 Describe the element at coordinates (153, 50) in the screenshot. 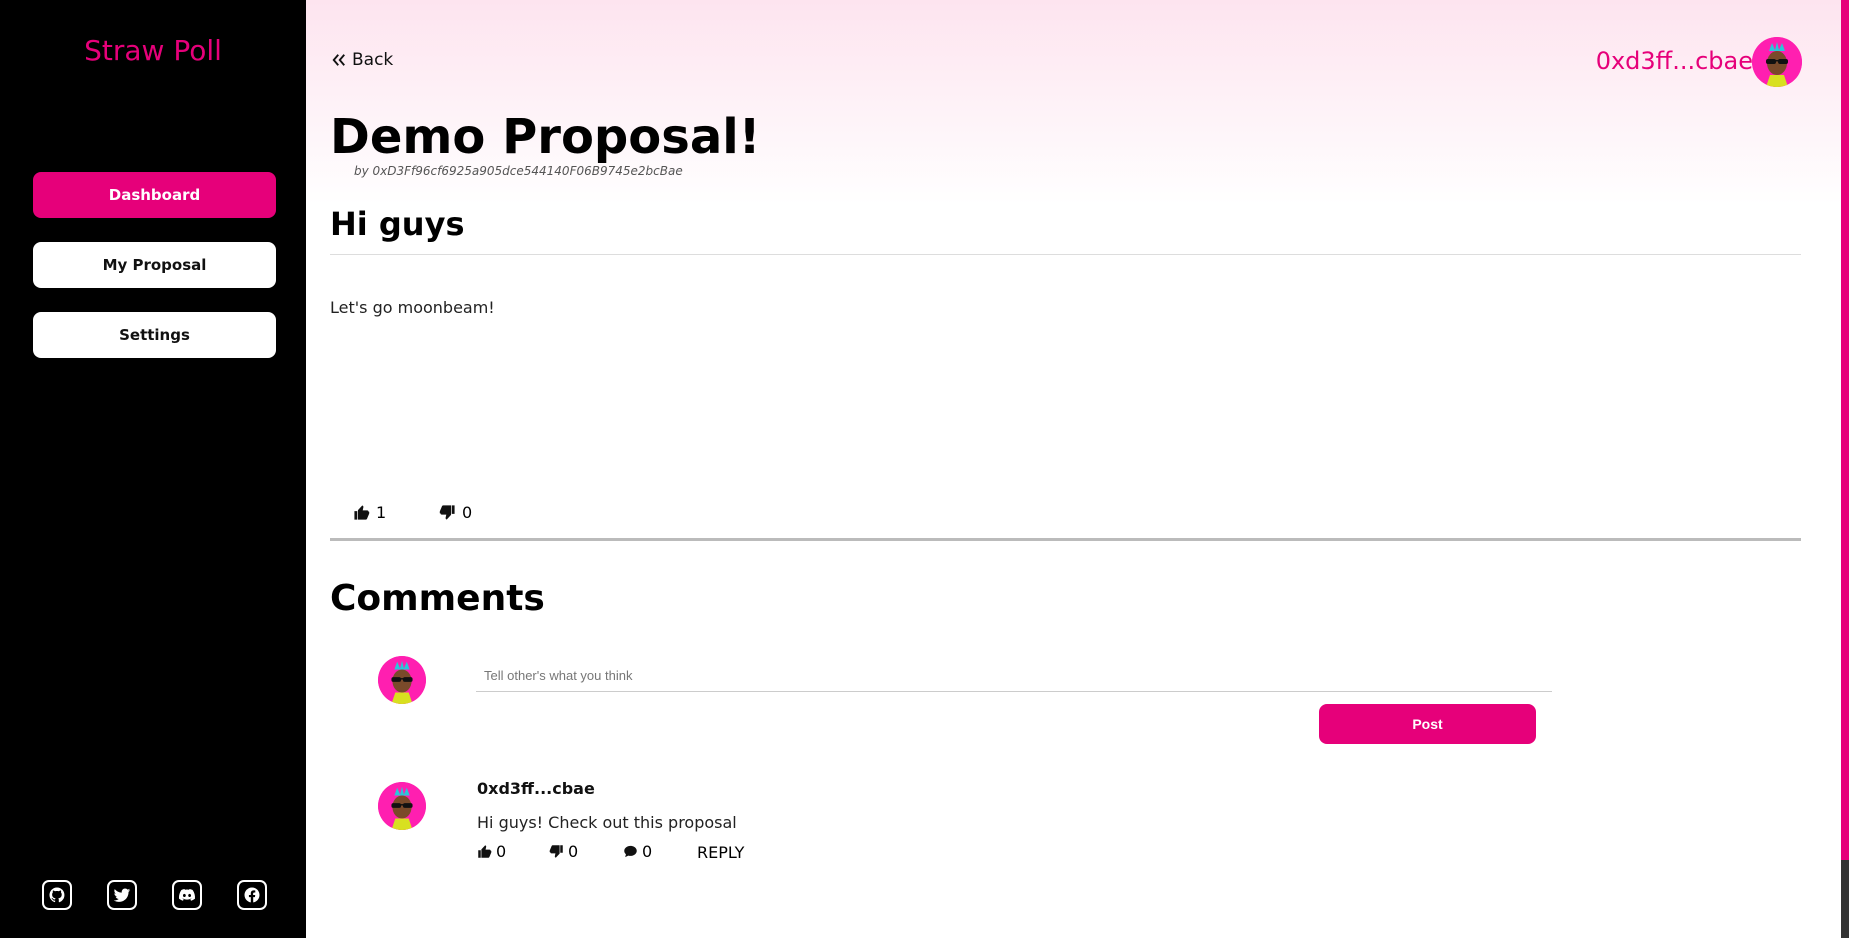

I see `brand-logo: Straw Poll` at that location.